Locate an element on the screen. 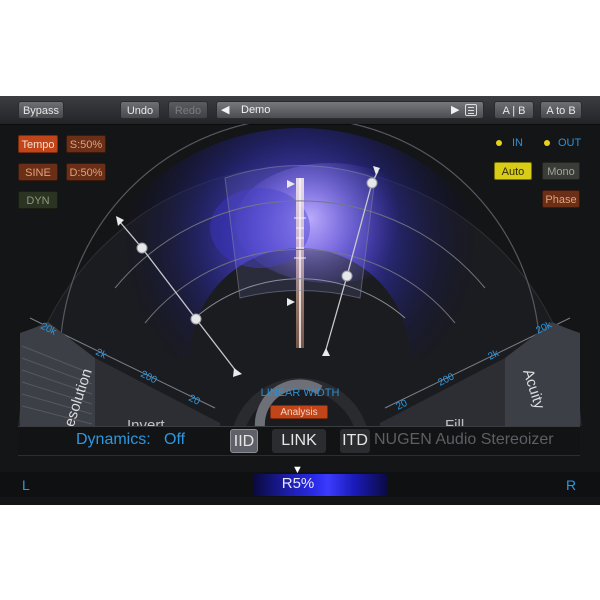 The image size is (600, 600). preset-selector: ◀ Demo ▶ is located at coordinates (350, 110).